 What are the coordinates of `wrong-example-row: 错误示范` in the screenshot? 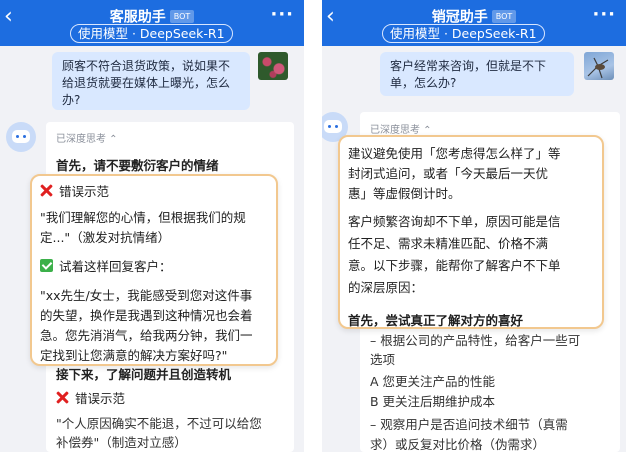 It's located at (74, 190).